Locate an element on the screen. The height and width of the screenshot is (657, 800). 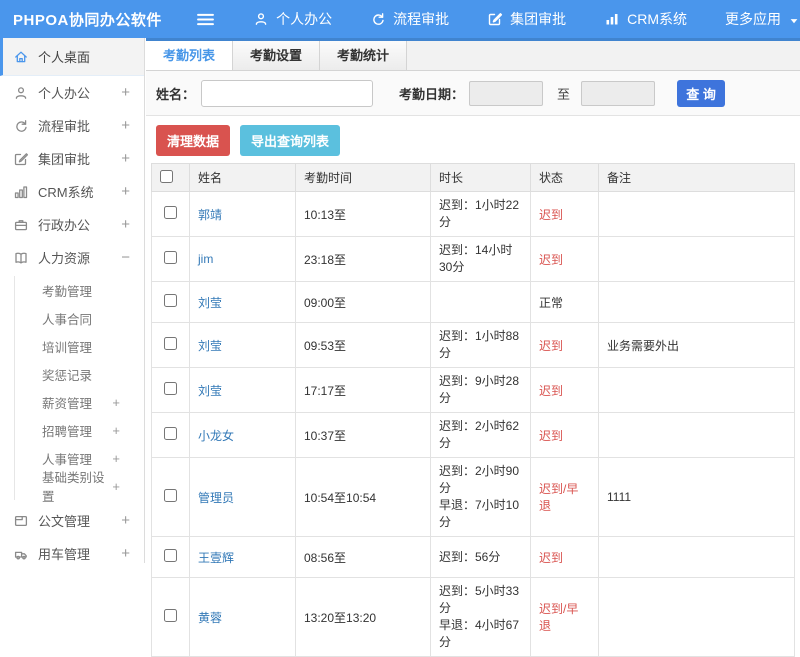
tab-attendance-list: 考勤列表 is located at coordinates (190, 55).